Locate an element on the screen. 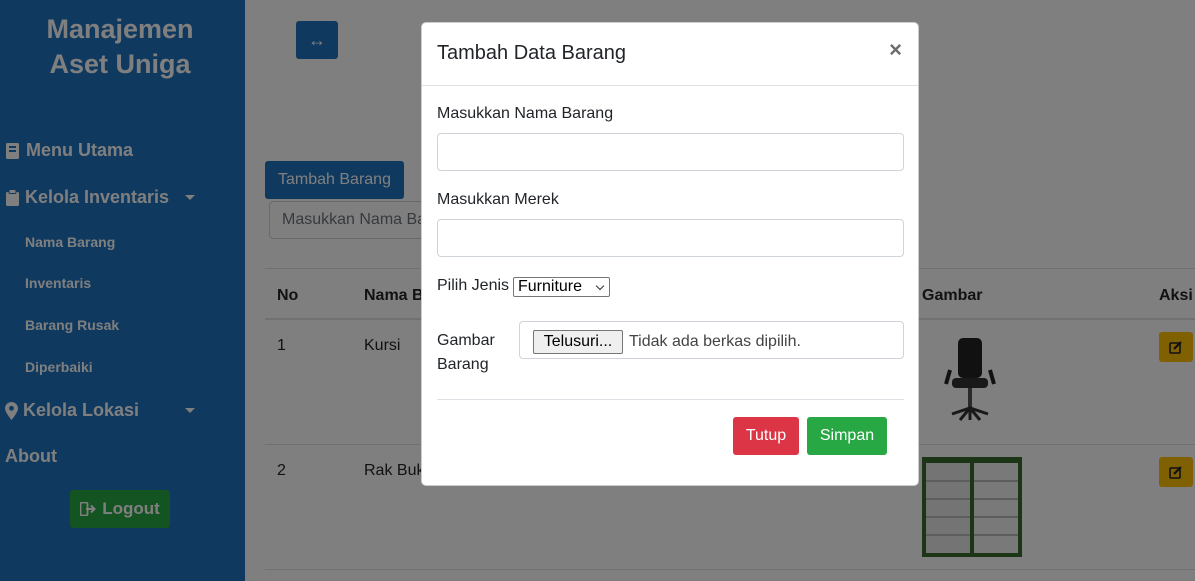 This screenshot has height=581, width=1195. jenis-select-value: Furniture is located at coordinates (550, 286).